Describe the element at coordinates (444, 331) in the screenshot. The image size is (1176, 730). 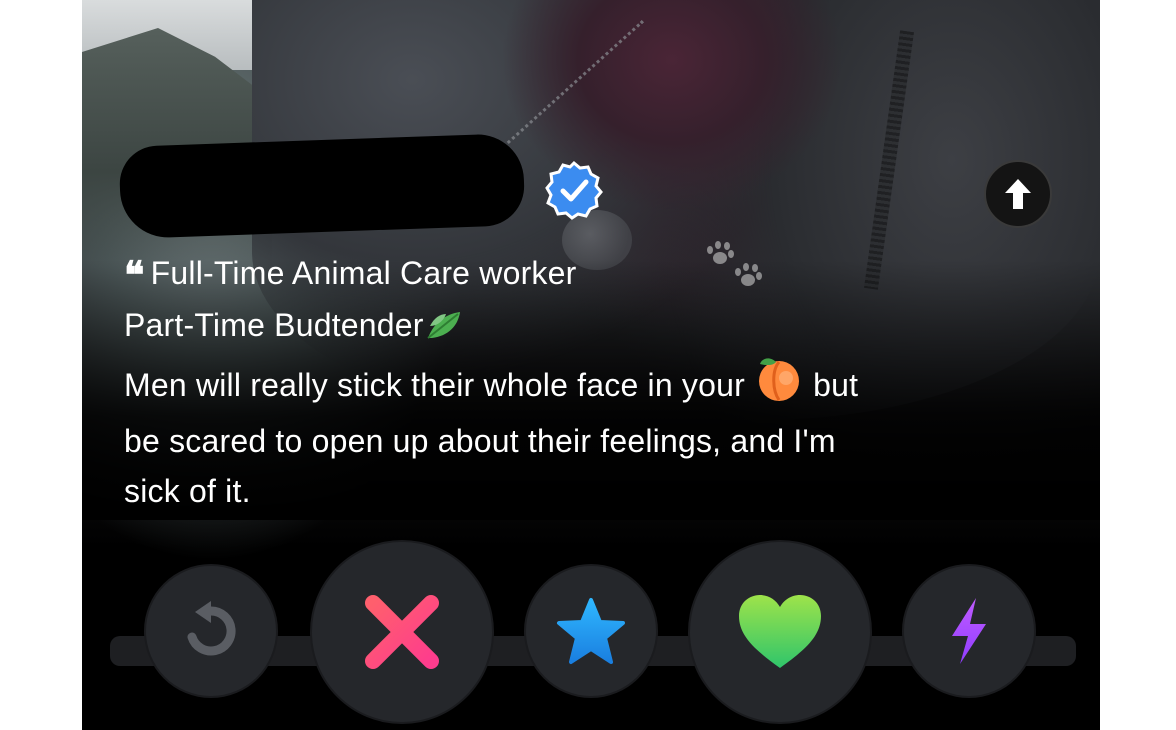
I see `leaf-emoji` at that location.